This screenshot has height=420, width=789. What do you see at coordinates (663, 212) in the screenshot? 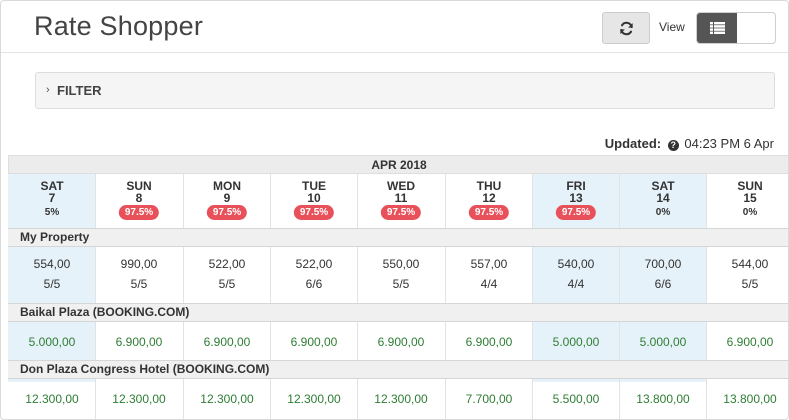
I see `occupancy-value: 0%` at bounding box center [663, 212].